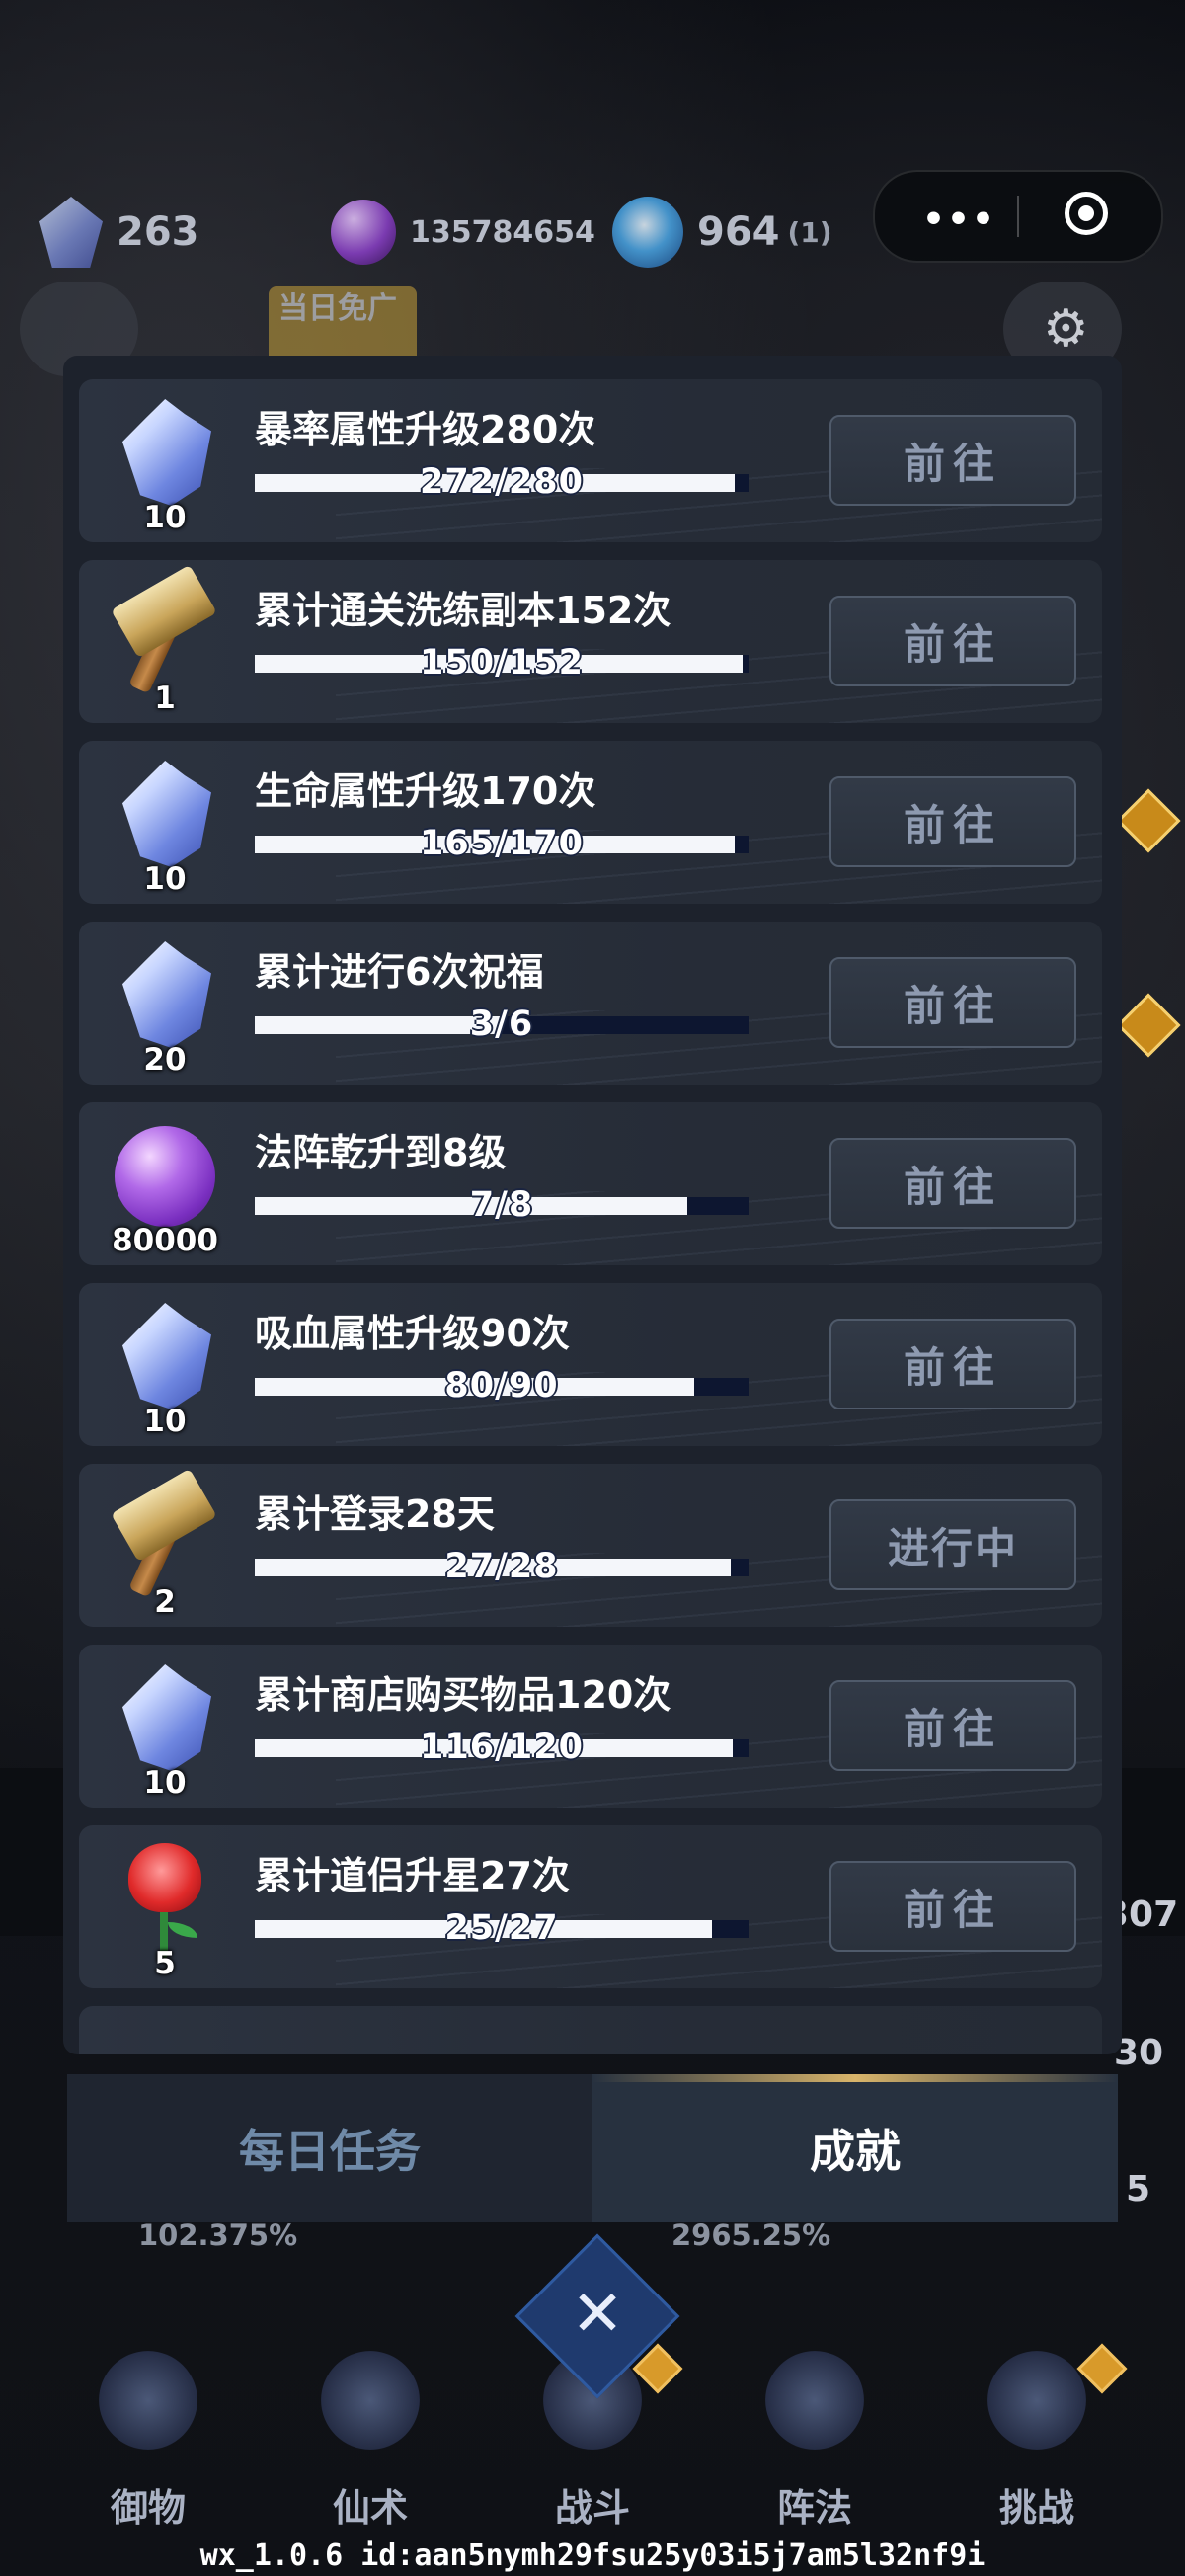 This screenshot has width=1185, height=2576. Describe the element at coordinates (591, 1726) in the screenshot. I see `task-row: 10 累计商店购买物品120次 116/120 前往` at that location.